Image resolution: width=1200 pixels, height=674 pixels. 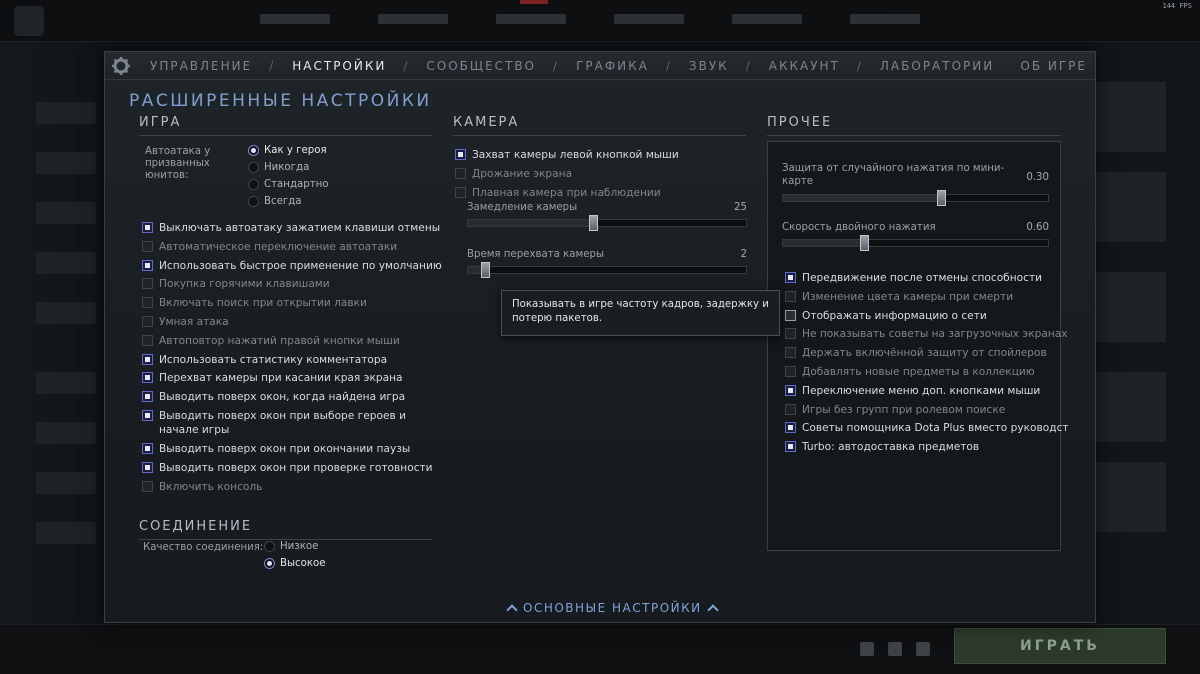 I want to click on autoattack-label: Автоатака у призванных юнитов:, so click(x=178, y=163).